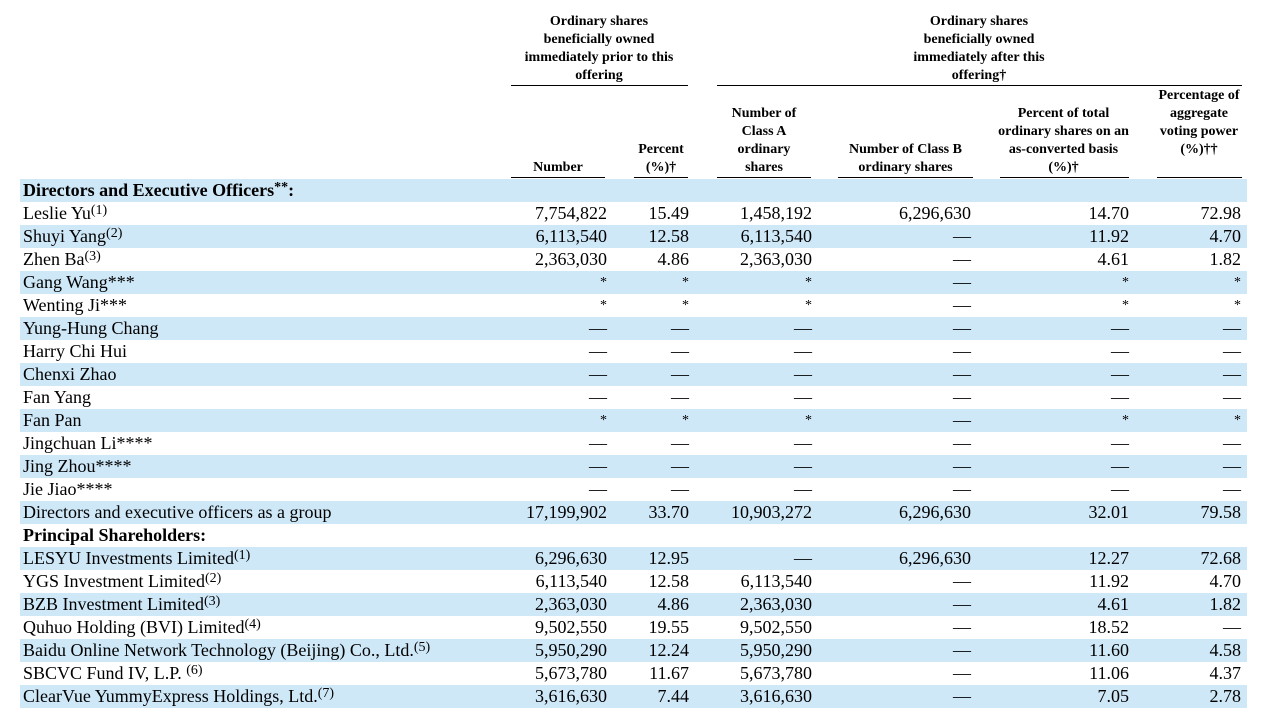 This screenshot has height=717, width=1263. What do you see at coordinates (1109, 236) in the screenshot?
I see `table-cell: 11.92` at bounding box center [1109, 236].